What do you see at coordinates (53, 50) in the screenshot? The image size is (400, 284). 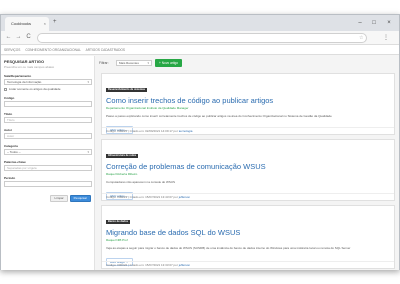 I see `breadcrumb-item: CONHECIMENTO ORGANIZACIONAL` at bounding box center [53, 50].